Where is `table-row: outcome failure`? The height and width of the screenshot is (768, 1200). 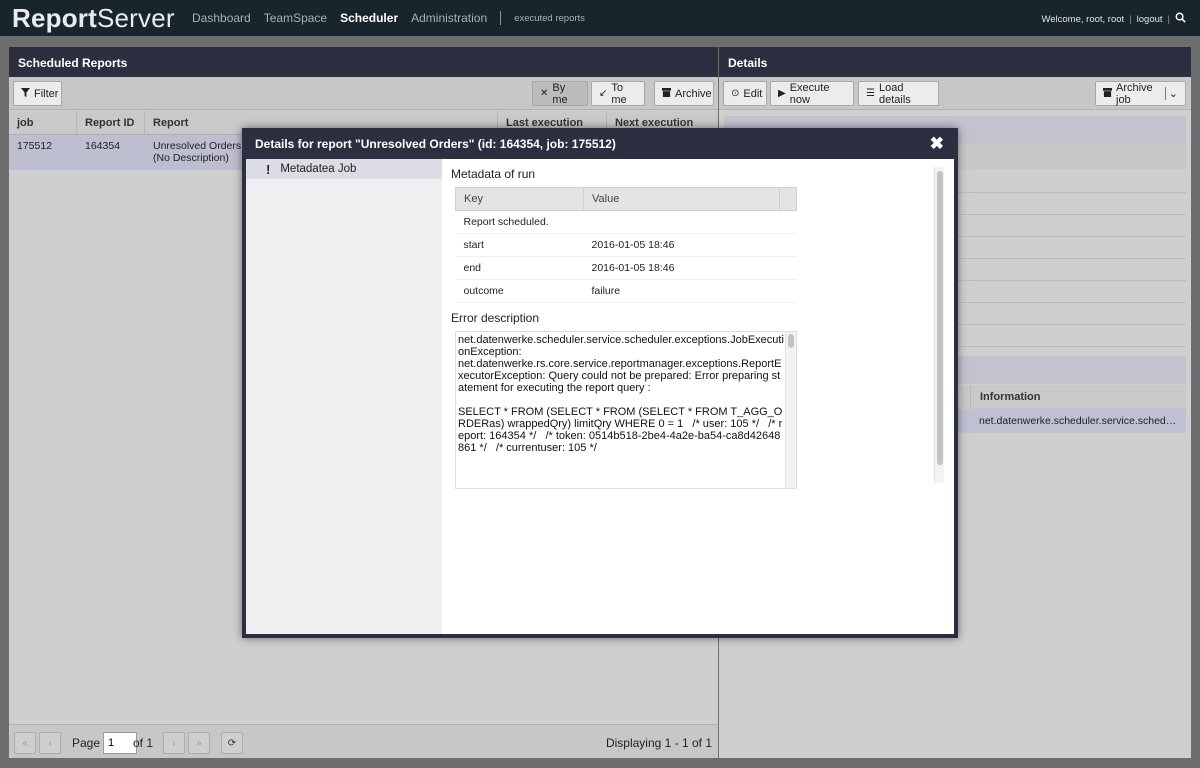
table-row: outcome failure is located at coordinates (626, 291).